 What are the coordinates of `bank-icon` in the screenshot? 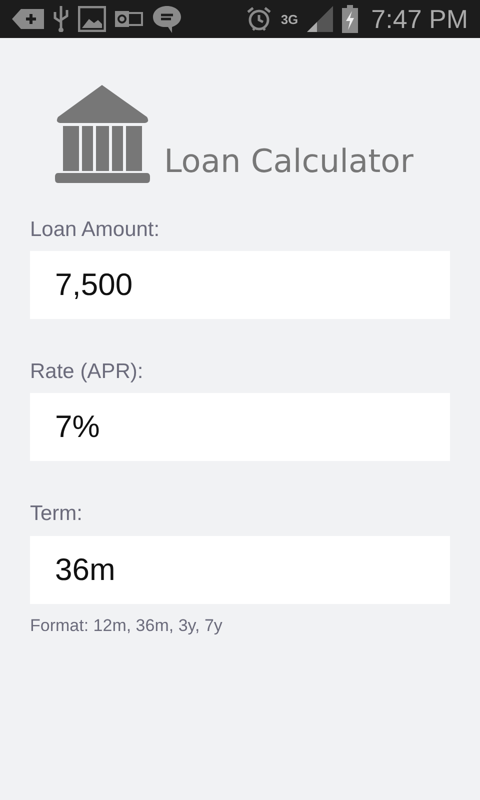 It's located at (102, 134).